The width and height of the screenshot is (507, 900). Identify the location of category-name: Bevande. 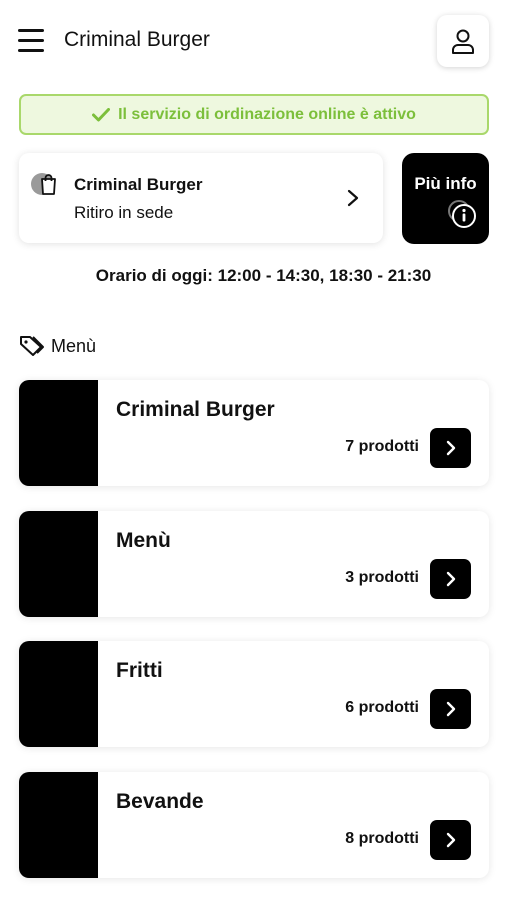
(160, 801).